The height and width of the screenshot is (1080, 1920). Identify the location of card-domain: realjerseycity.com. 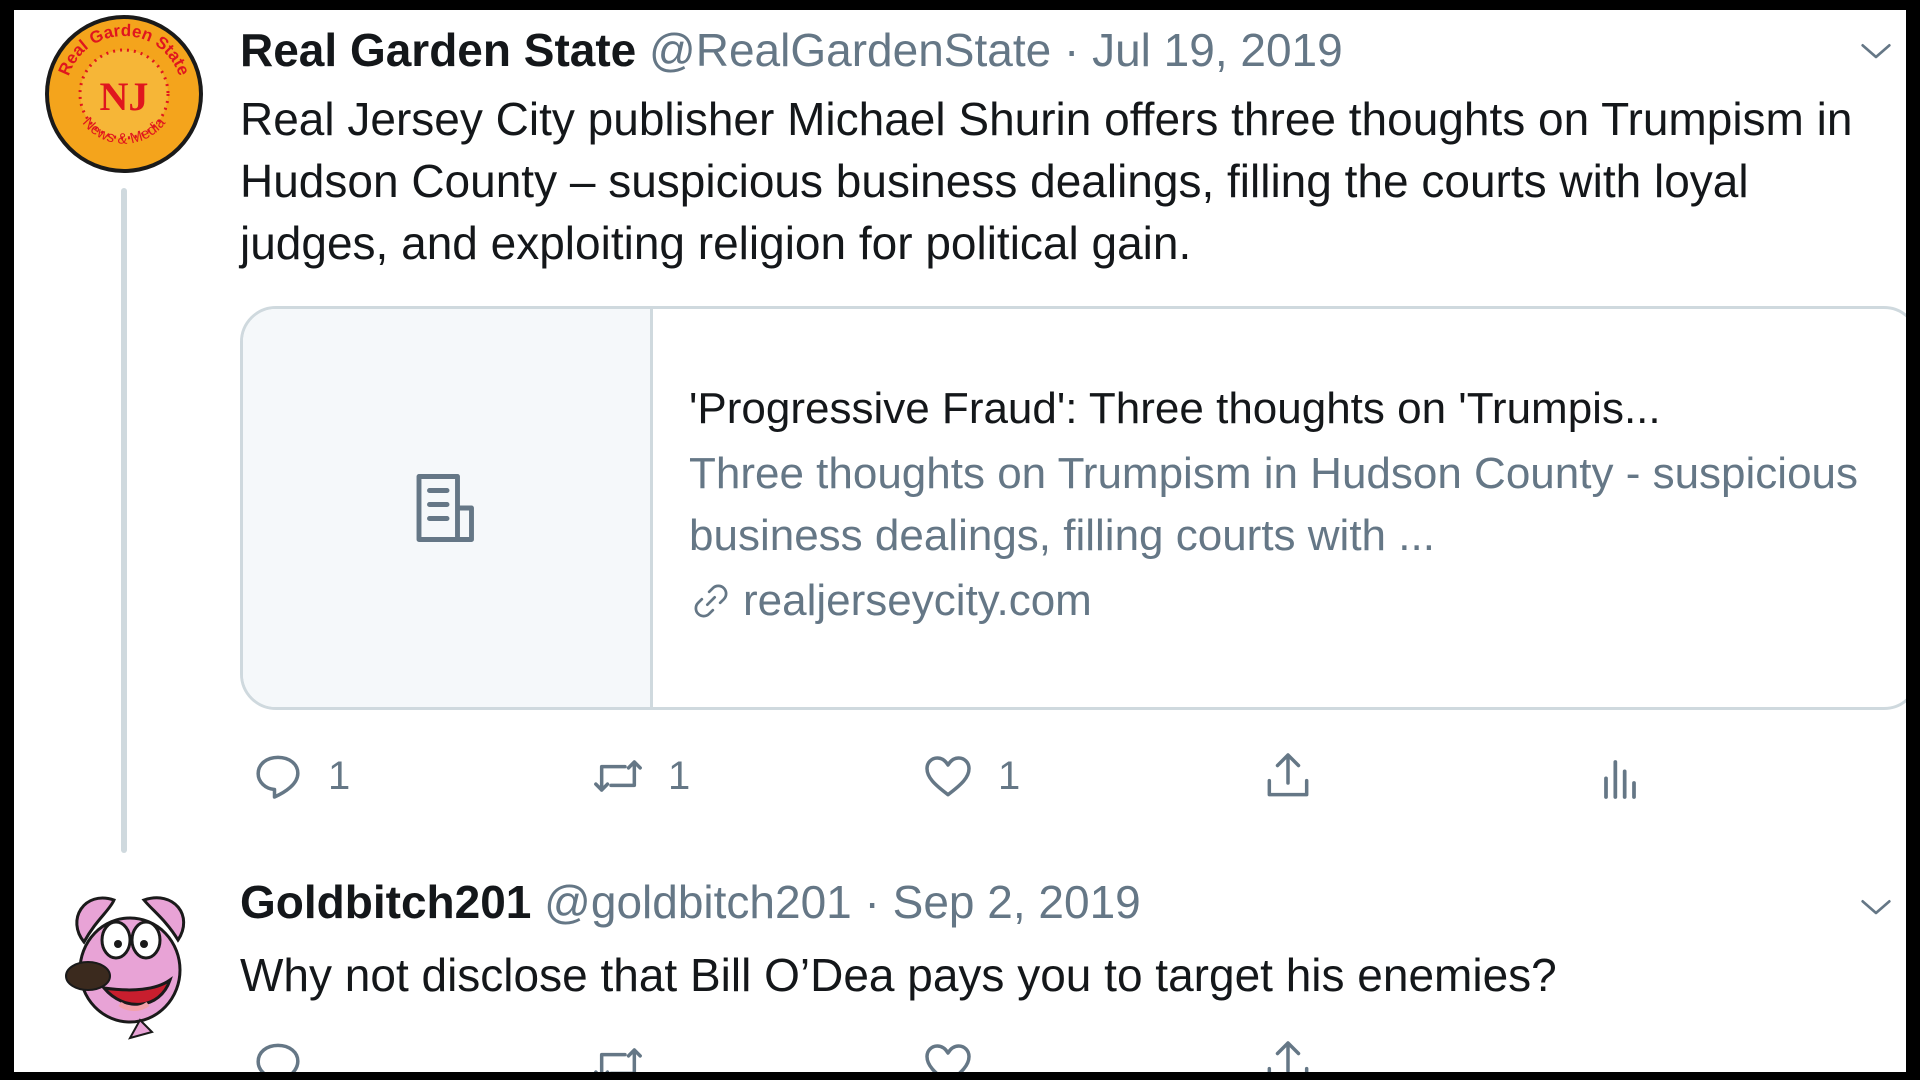
(1289, 601).